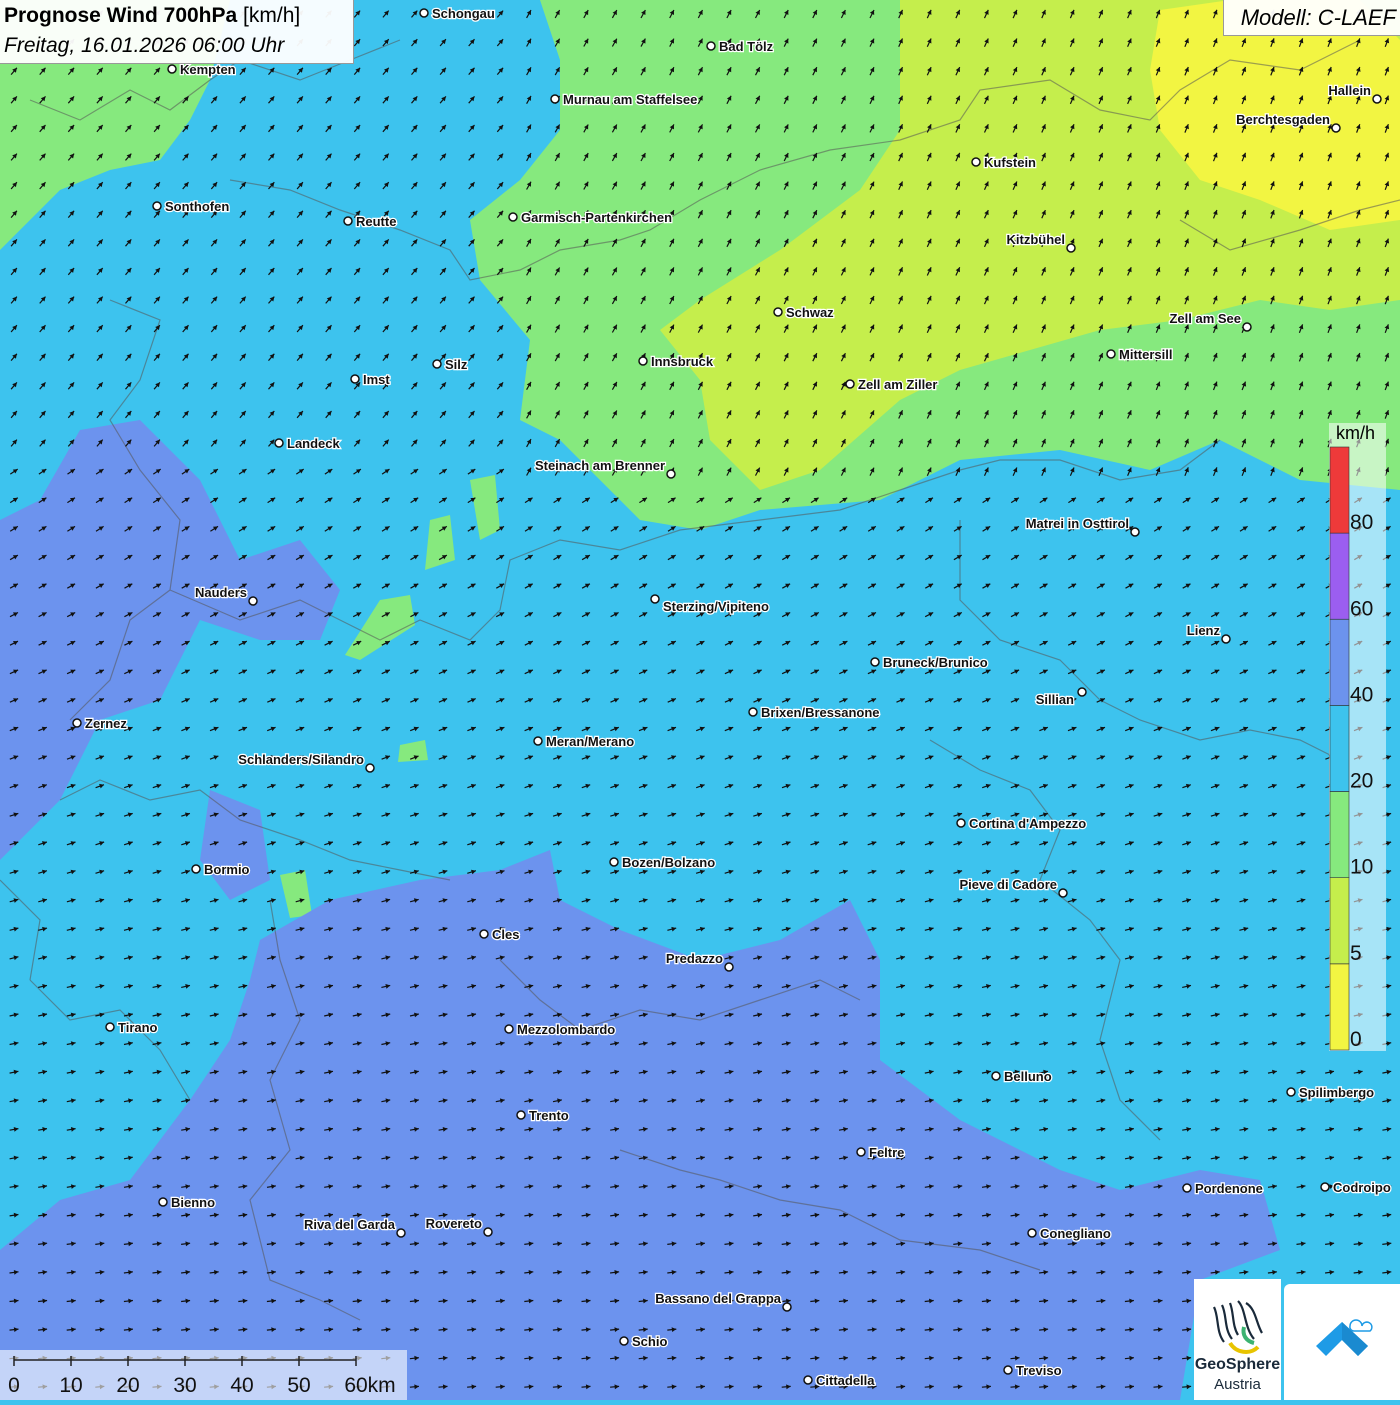  Describe the element at coordinates (1145, 354) in the screenshot. I see `place-label: Mittersill` at that location.